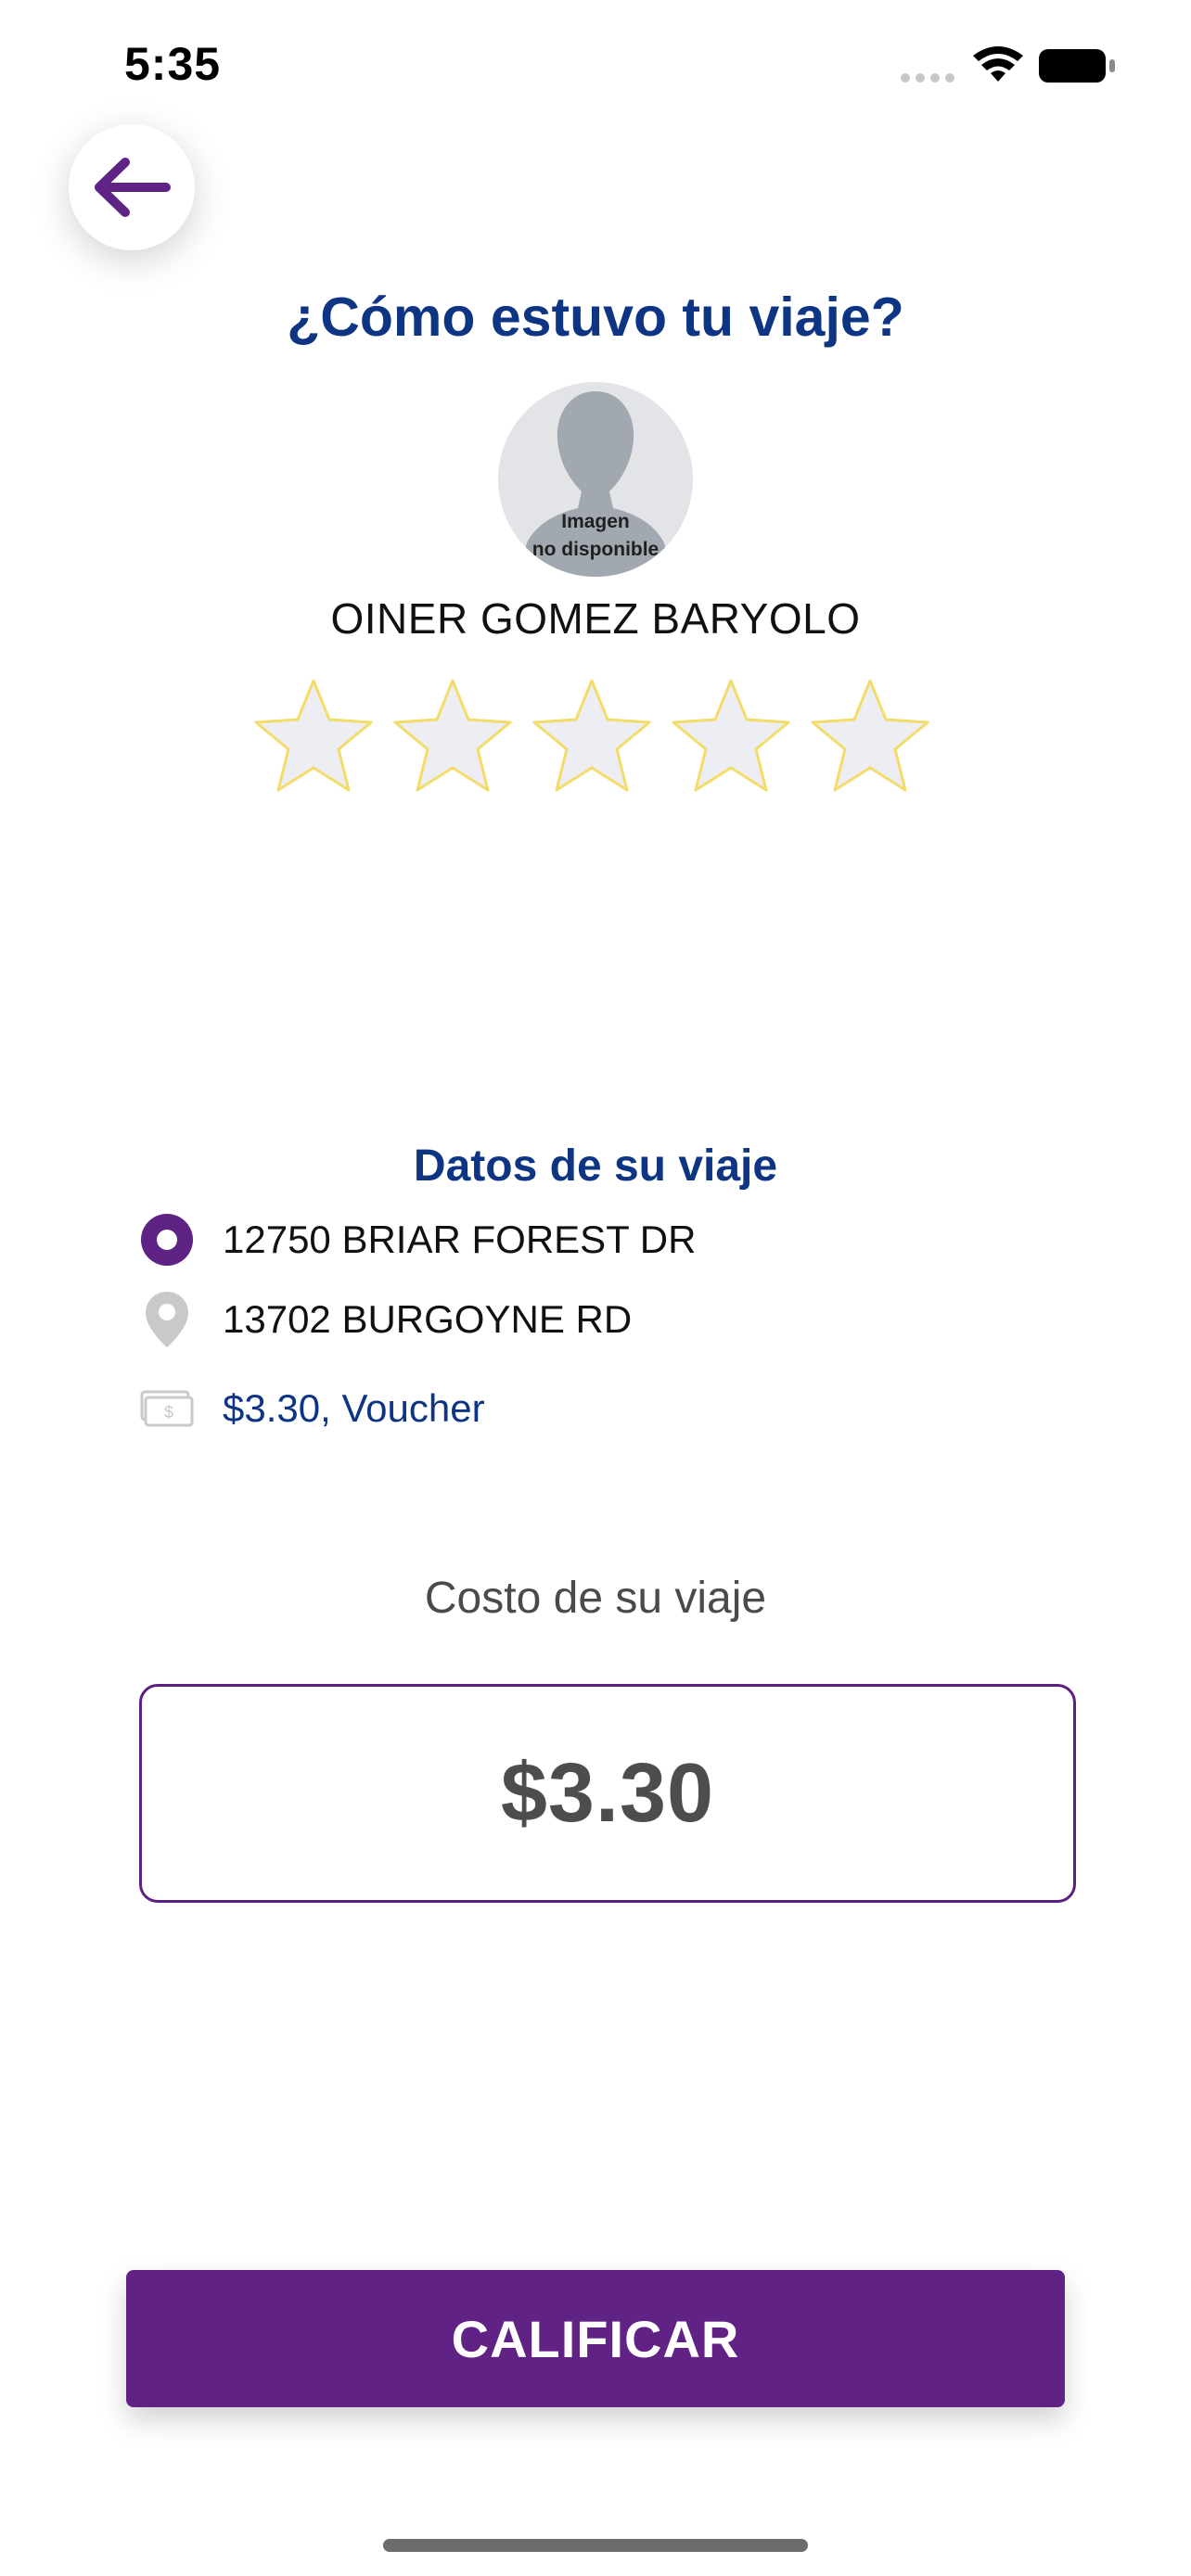 Image resolution: width=1191 pixels, height=2576 pixels. I want to click on arrow-left-icon, so click(133, 187).